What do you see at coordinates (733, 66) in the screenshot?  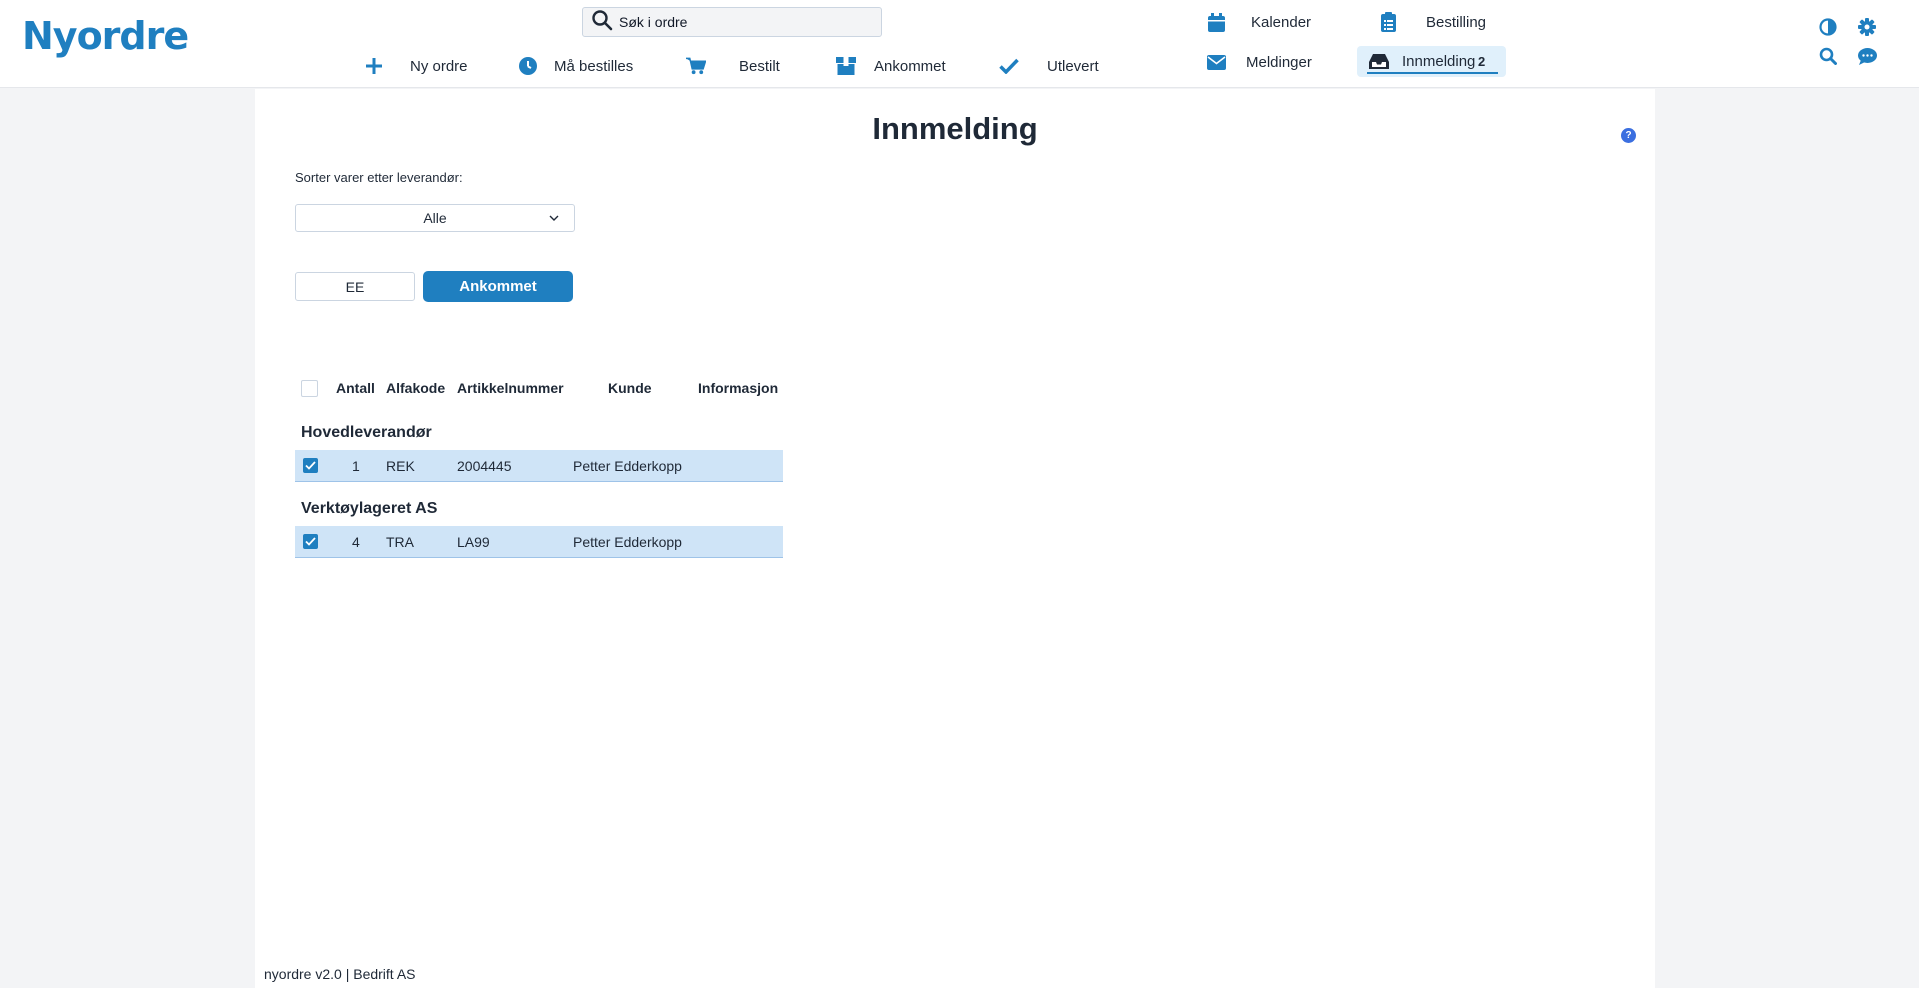 I see `nav-ordered: Bestilt` at bounding box center [733, 66].